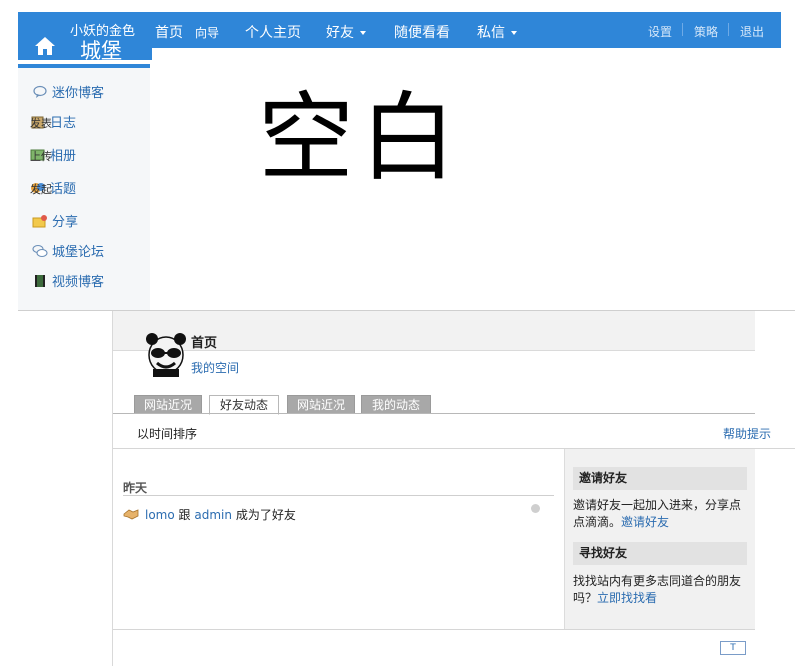 The image size is (795, 666). Describe the element at coordinates (131, 514) in the screenshot. I see `handshake-icon` at that location.